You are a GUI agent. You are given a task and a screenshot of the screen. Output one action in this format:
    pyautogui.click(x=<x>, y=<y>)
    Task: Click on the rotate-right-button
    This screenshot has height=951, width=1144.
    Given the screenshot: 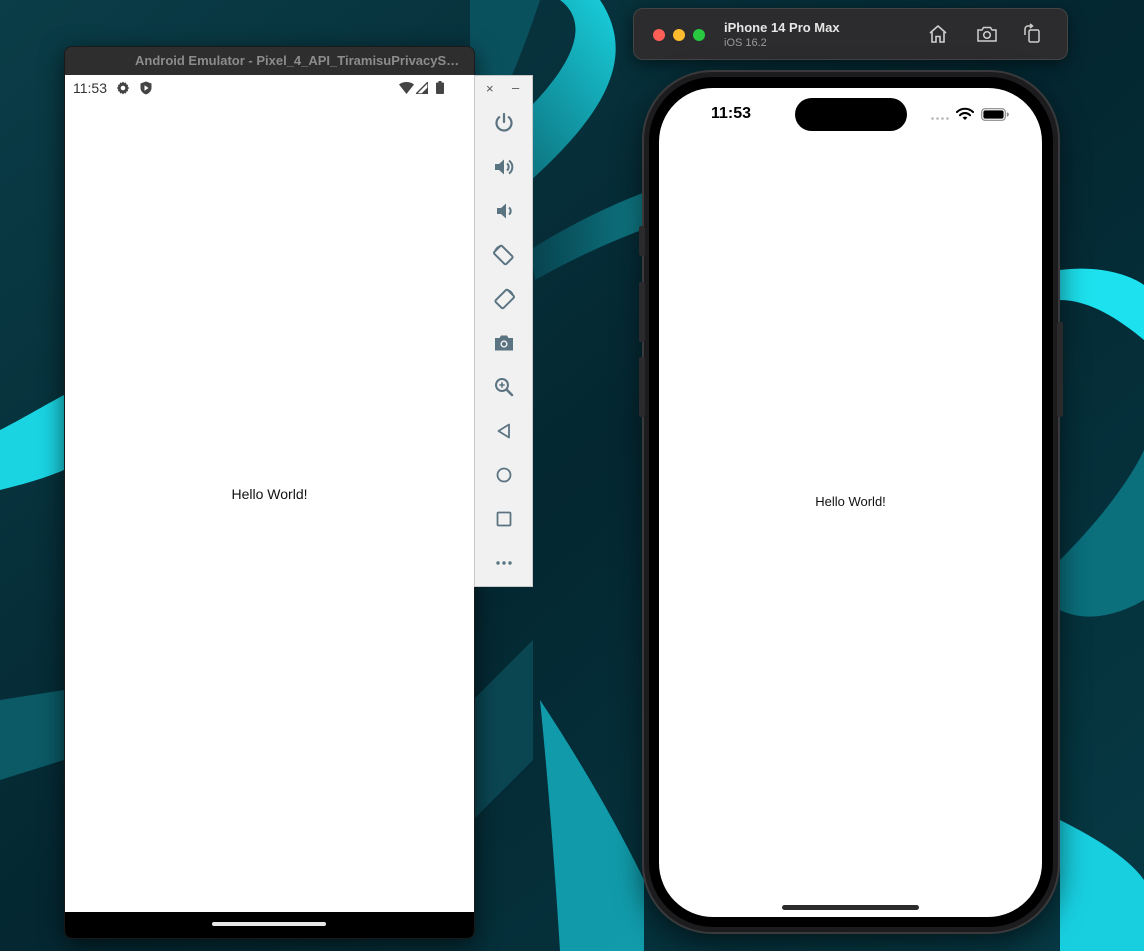 What is the action you would take?
    pyautogui.click(x=504, y=299)
    